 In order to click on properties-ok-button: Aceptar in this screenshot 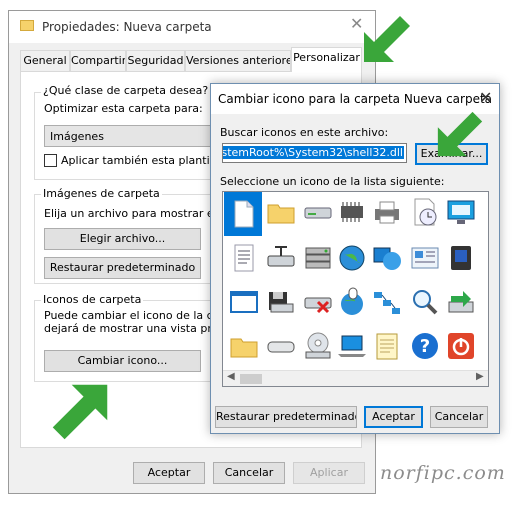, I will do `click(169, 473)`.